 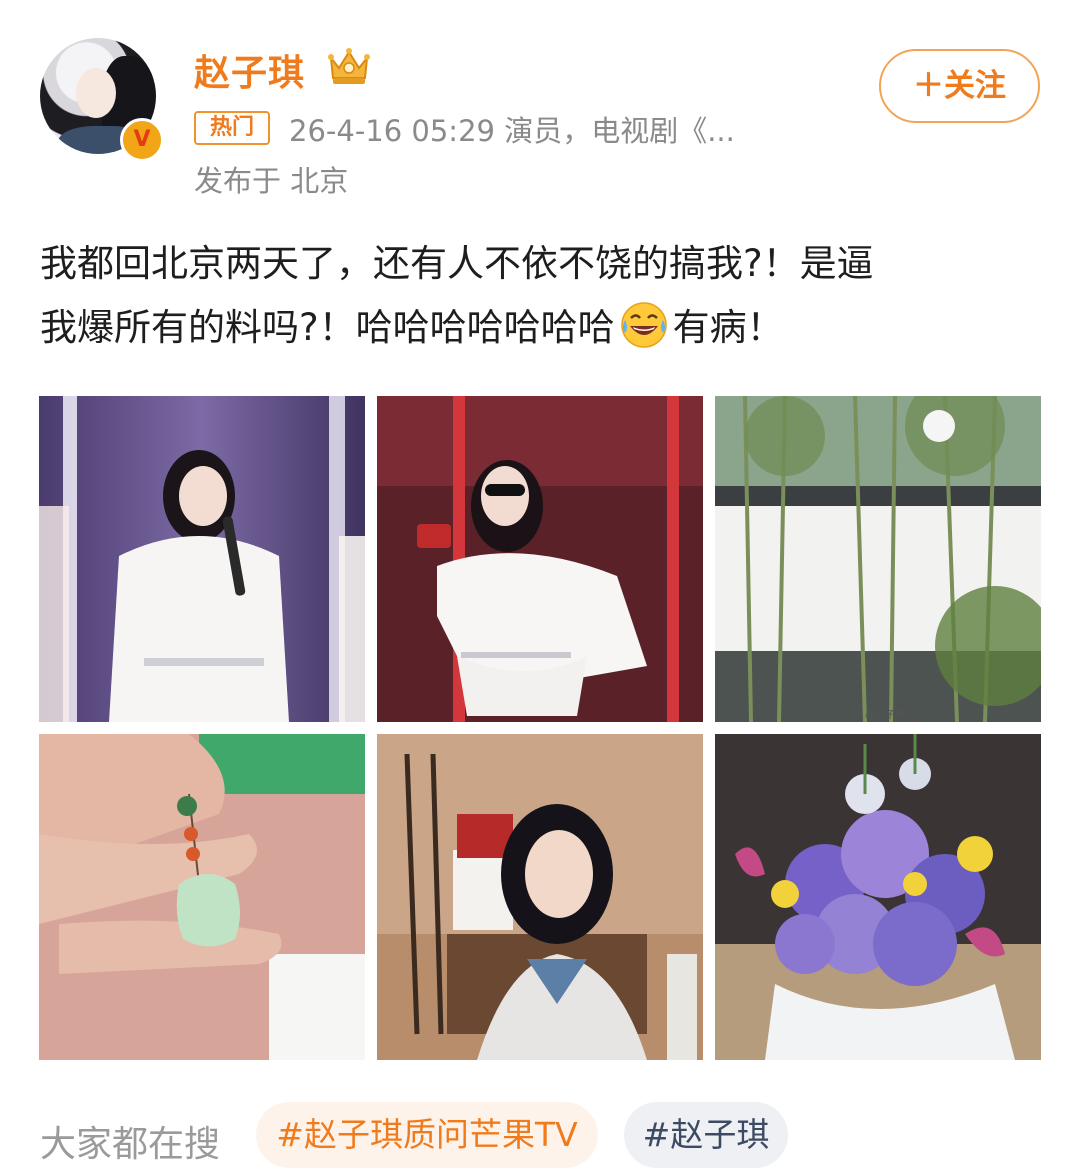 I want to click on post-location: 发布于 北京, so click(x=271, y=181).